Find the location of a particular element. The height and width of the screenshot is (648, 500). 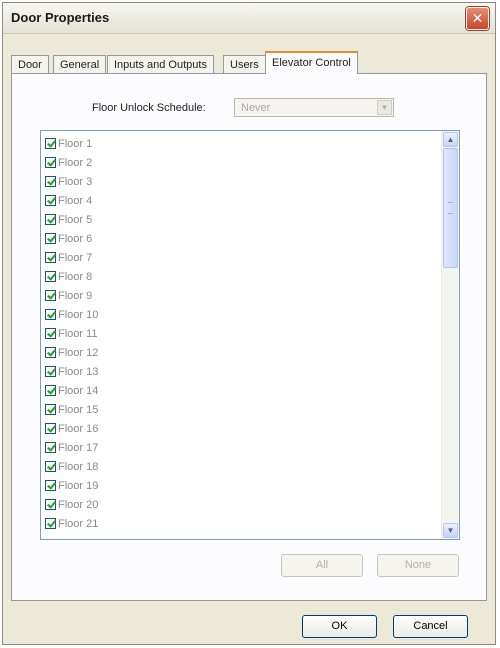

floor-label: Floor 11 is located at coordinates (78, 333).